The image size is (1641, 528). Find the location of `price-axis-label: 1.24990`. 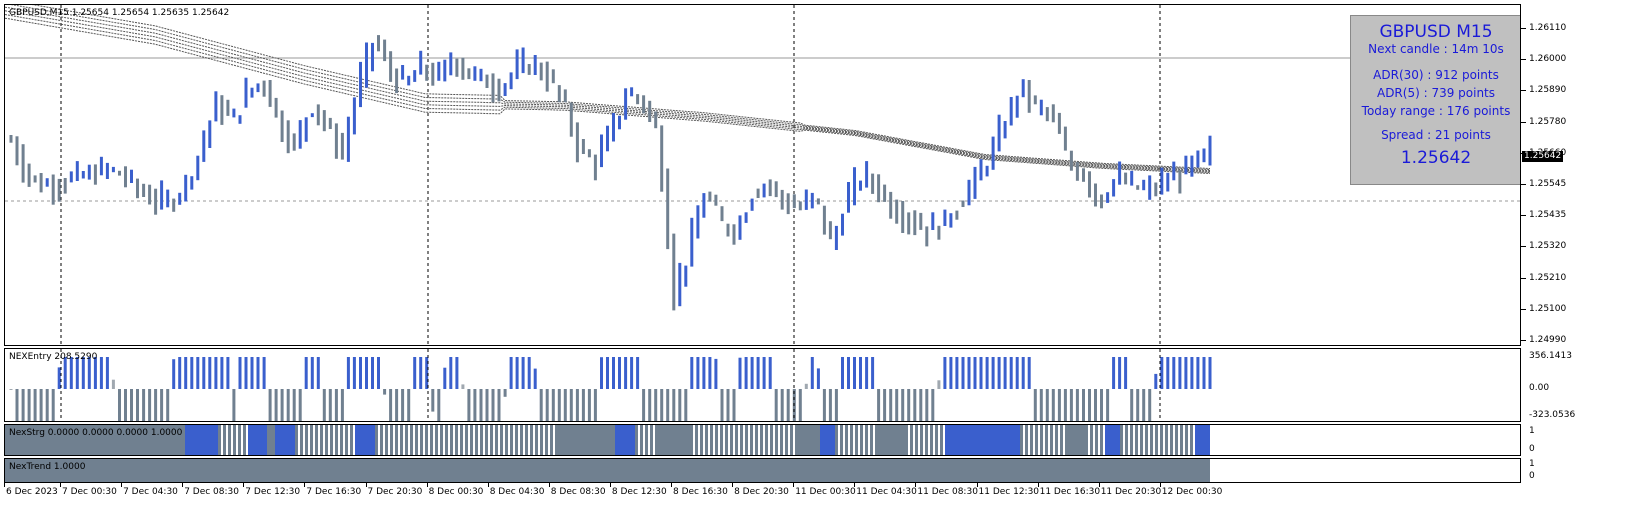

price-axis-label: 1.24990 is located at coordinates (1548, 340).